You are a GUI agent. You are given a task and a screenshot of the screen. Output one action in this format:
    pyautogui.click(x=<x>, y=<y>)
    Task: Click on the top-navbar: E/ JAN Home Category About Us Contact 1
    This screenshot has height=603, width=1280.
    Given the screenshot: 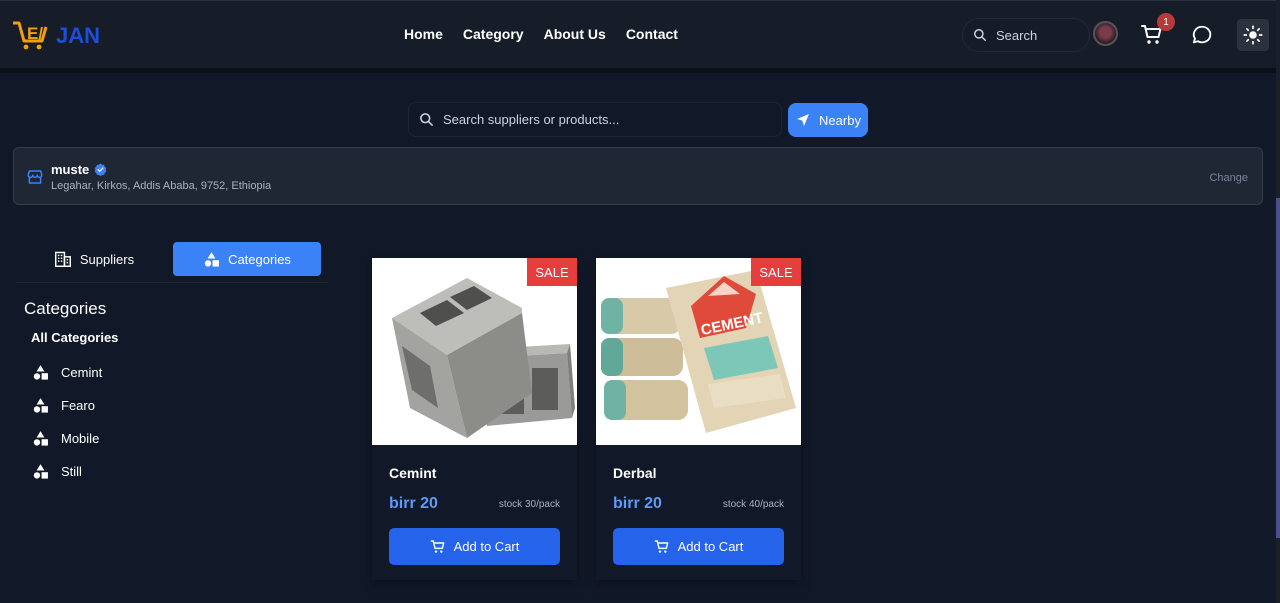 What is the action you would take?
    pyautogui.click(x=638, y=36)
    